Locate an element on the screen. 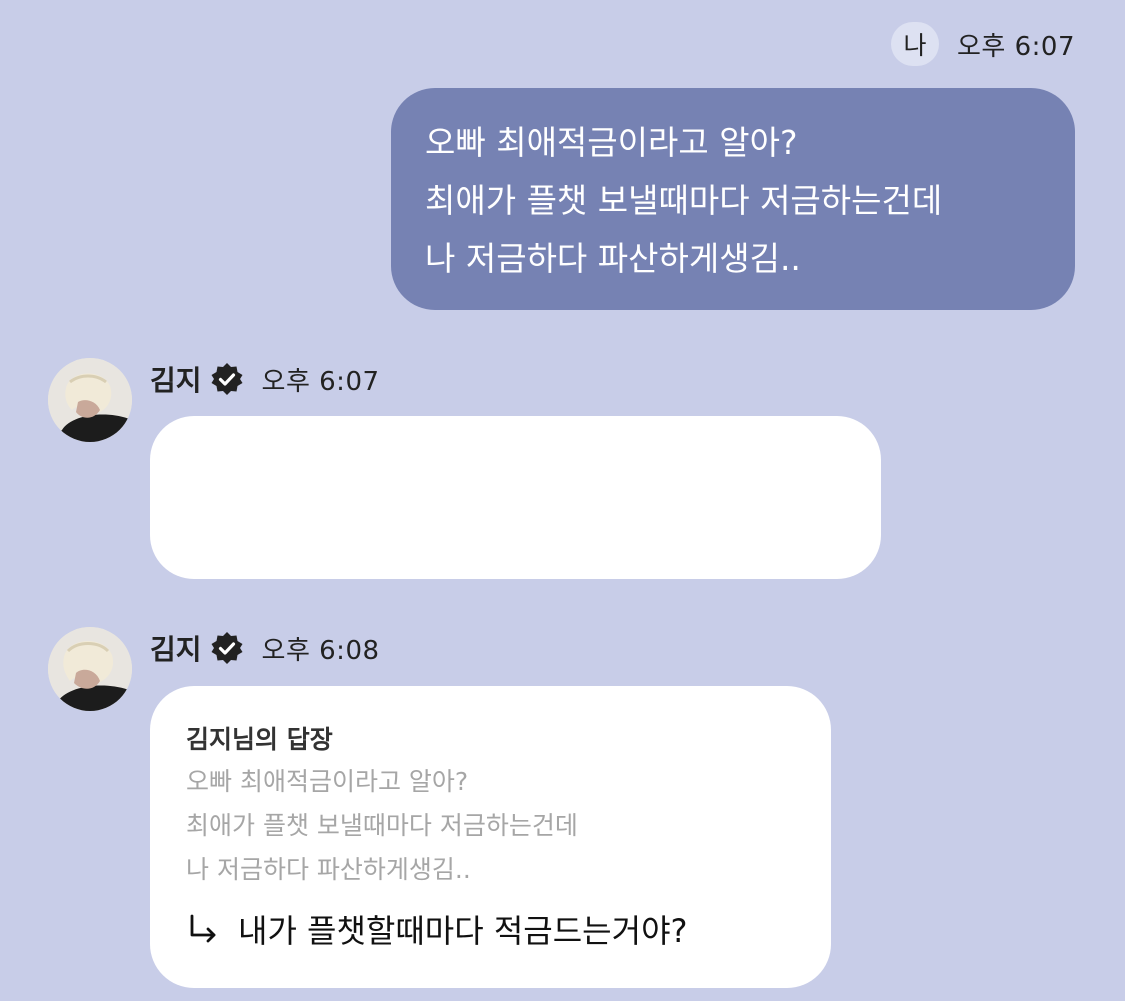 The width and height of the screenshot is (1125, 1001). my-sender-chip: 나 is located at coordinates (915, 44).